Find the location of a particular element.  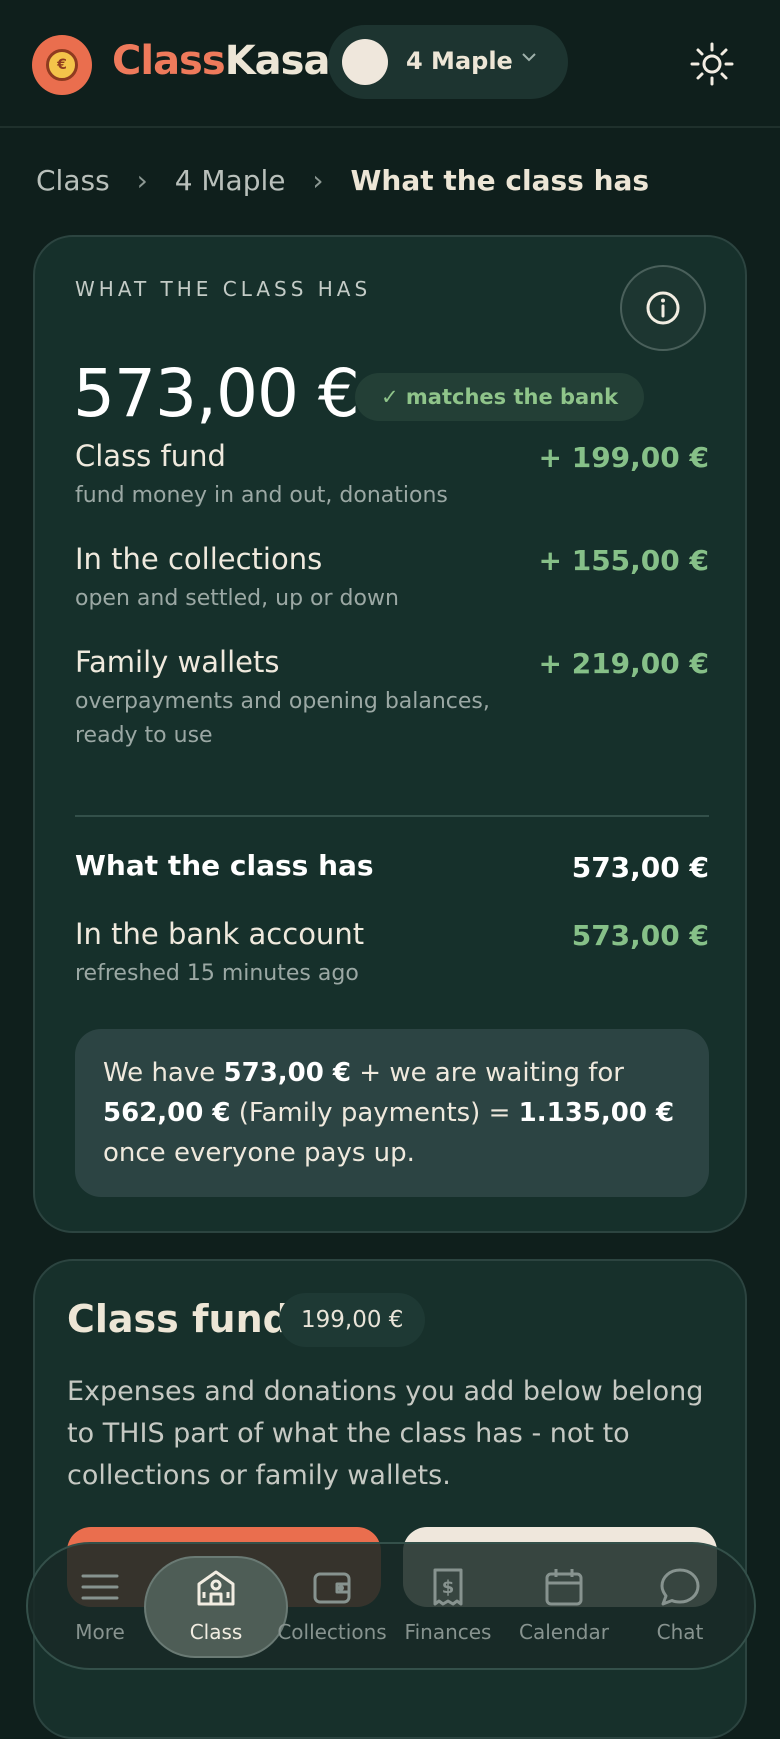

what-the-class-has-total-row: What the class has 573,00 € is located at coordinates (392, 866).